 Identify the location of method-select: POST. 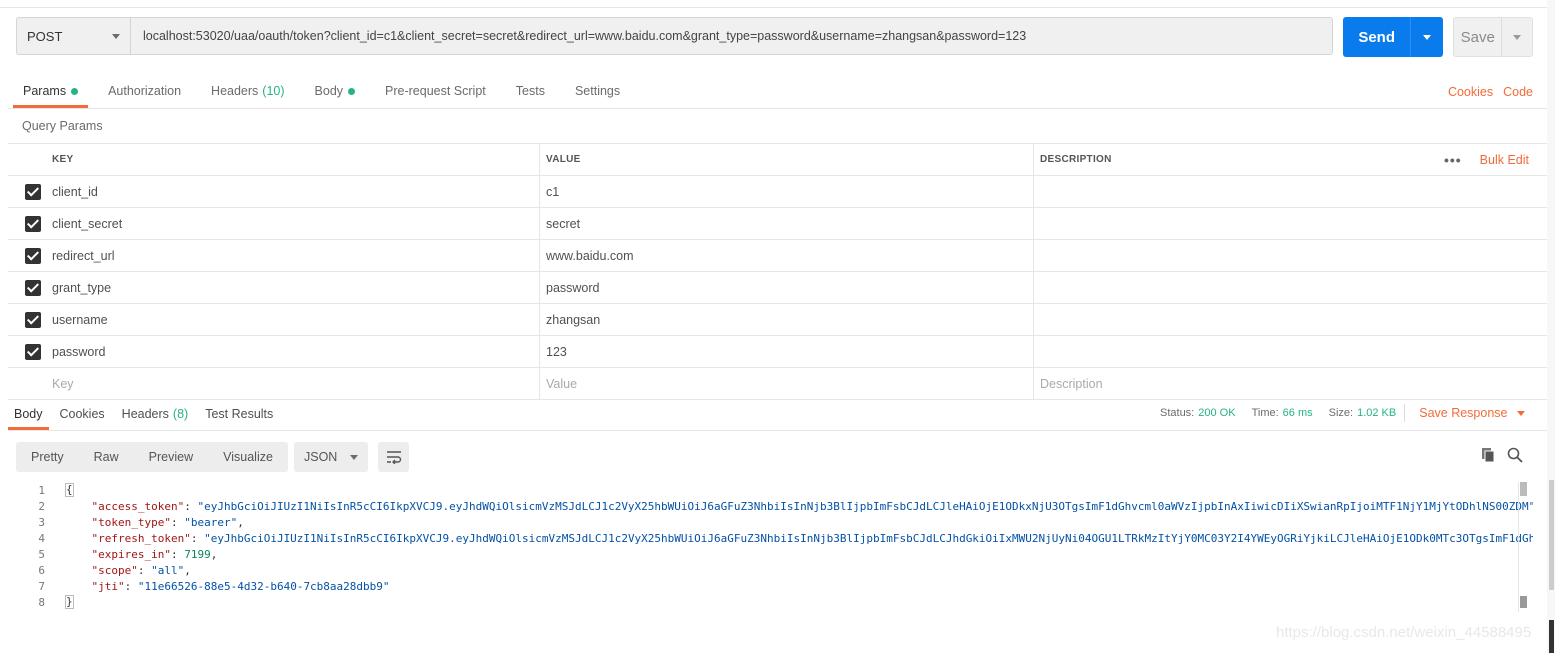
(73, 36).